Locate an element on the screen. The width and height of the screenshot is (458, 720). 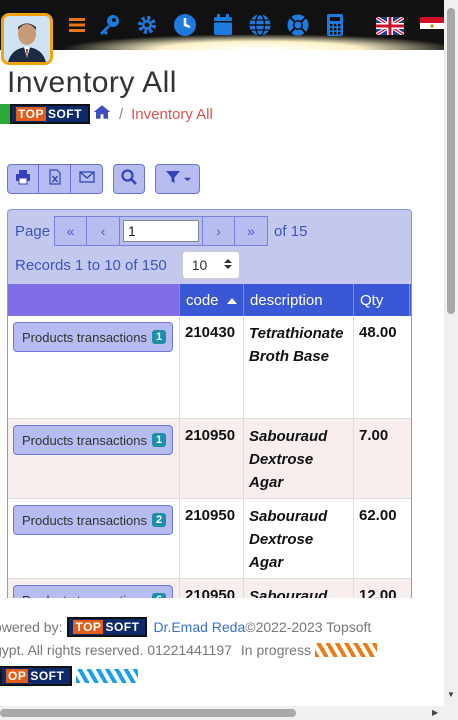
column-header-actions is located at coordinates (94, 300).